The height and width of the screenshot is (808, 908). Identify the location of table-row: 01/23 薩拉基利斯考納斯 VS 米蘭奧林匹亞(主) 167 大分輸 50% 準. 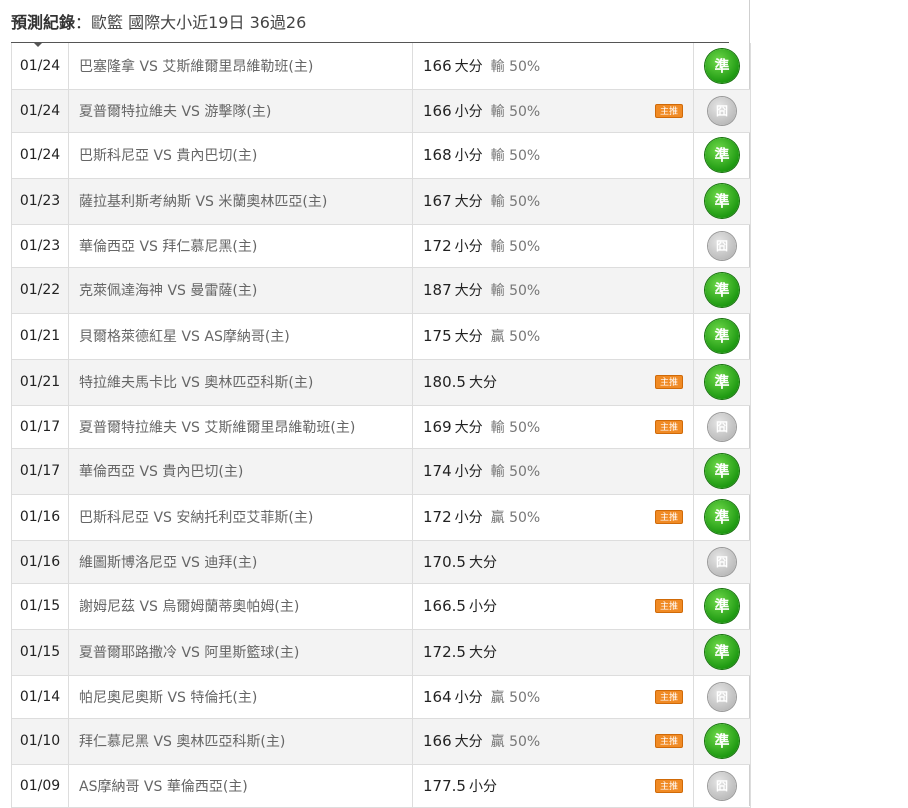
(381, 201).